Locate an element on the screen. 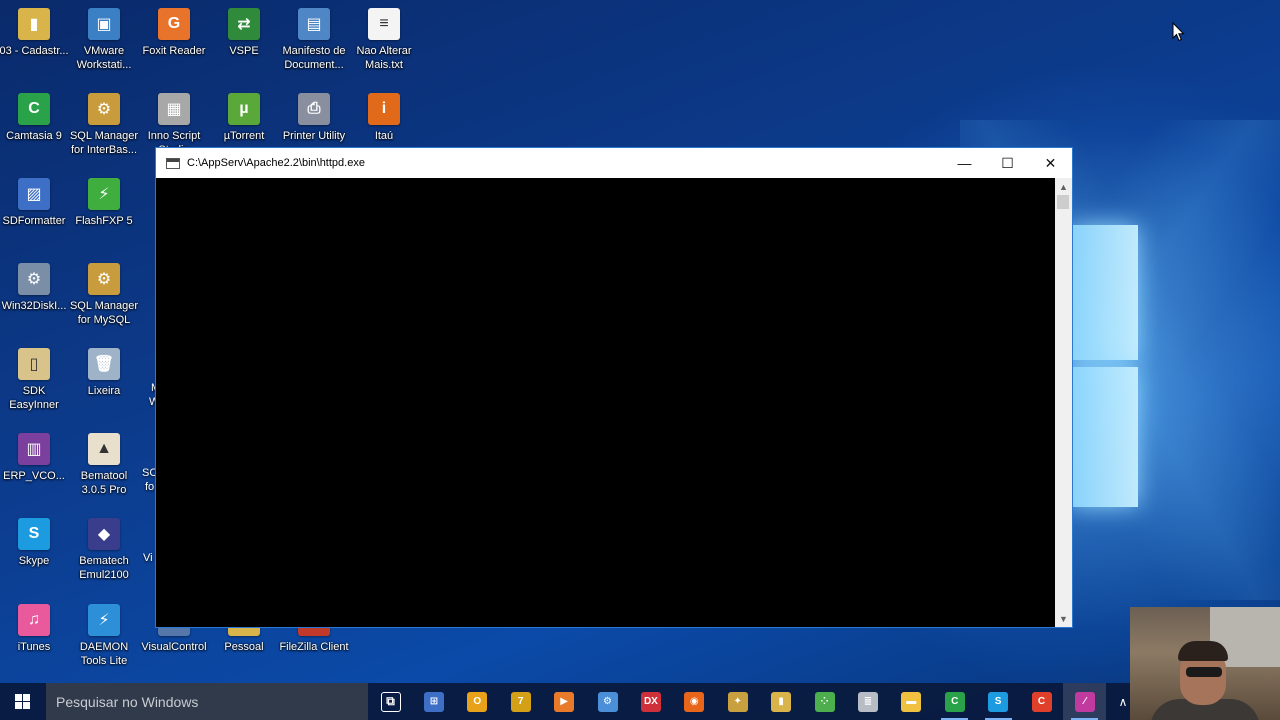  desktop-icon: ▨ SDFormatter is located at coordinates (35, 203).